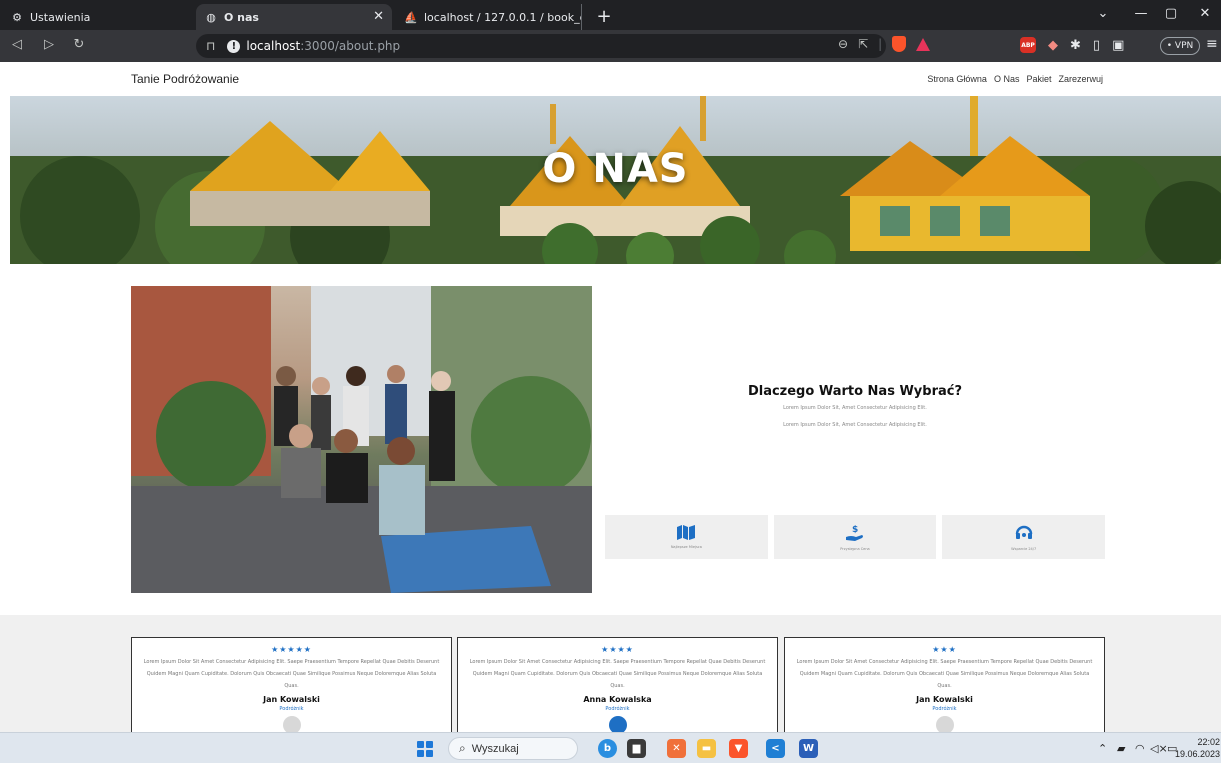  What do you see at coordinates (1180, 46) in the screenshot?
I see `vpn-button: • VPN` at bounding box center [1180, 46].